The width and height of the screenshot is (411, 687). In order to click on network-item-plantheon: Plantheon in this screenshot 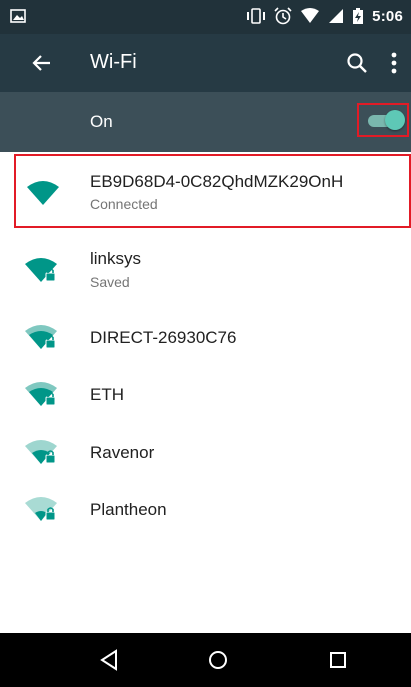, I will do `click(205, 510)`.